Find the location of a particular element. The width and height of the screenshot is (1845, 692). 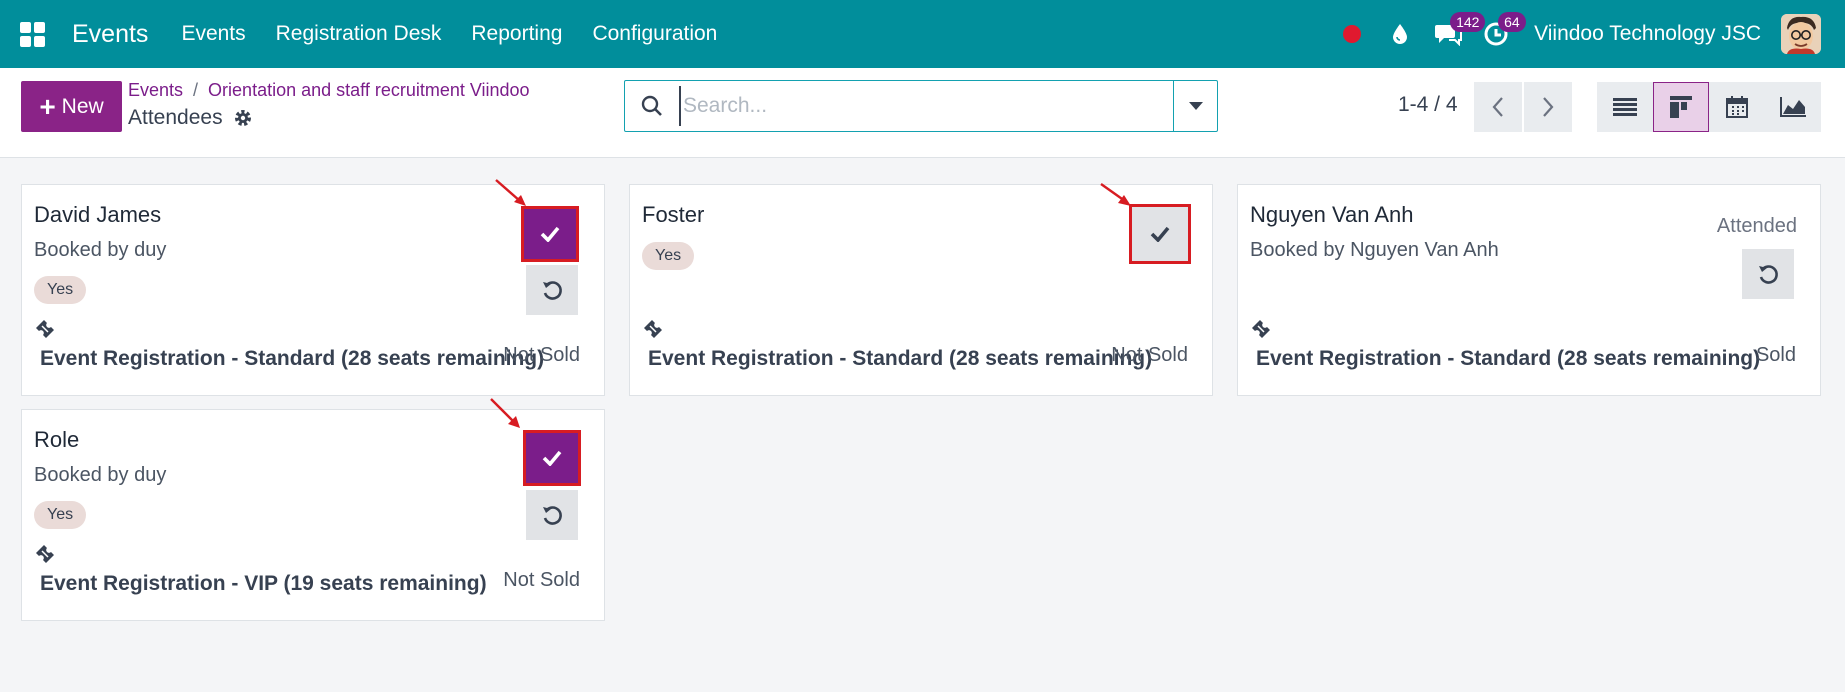

graph-view-button is located at coordinates (1793, 107).